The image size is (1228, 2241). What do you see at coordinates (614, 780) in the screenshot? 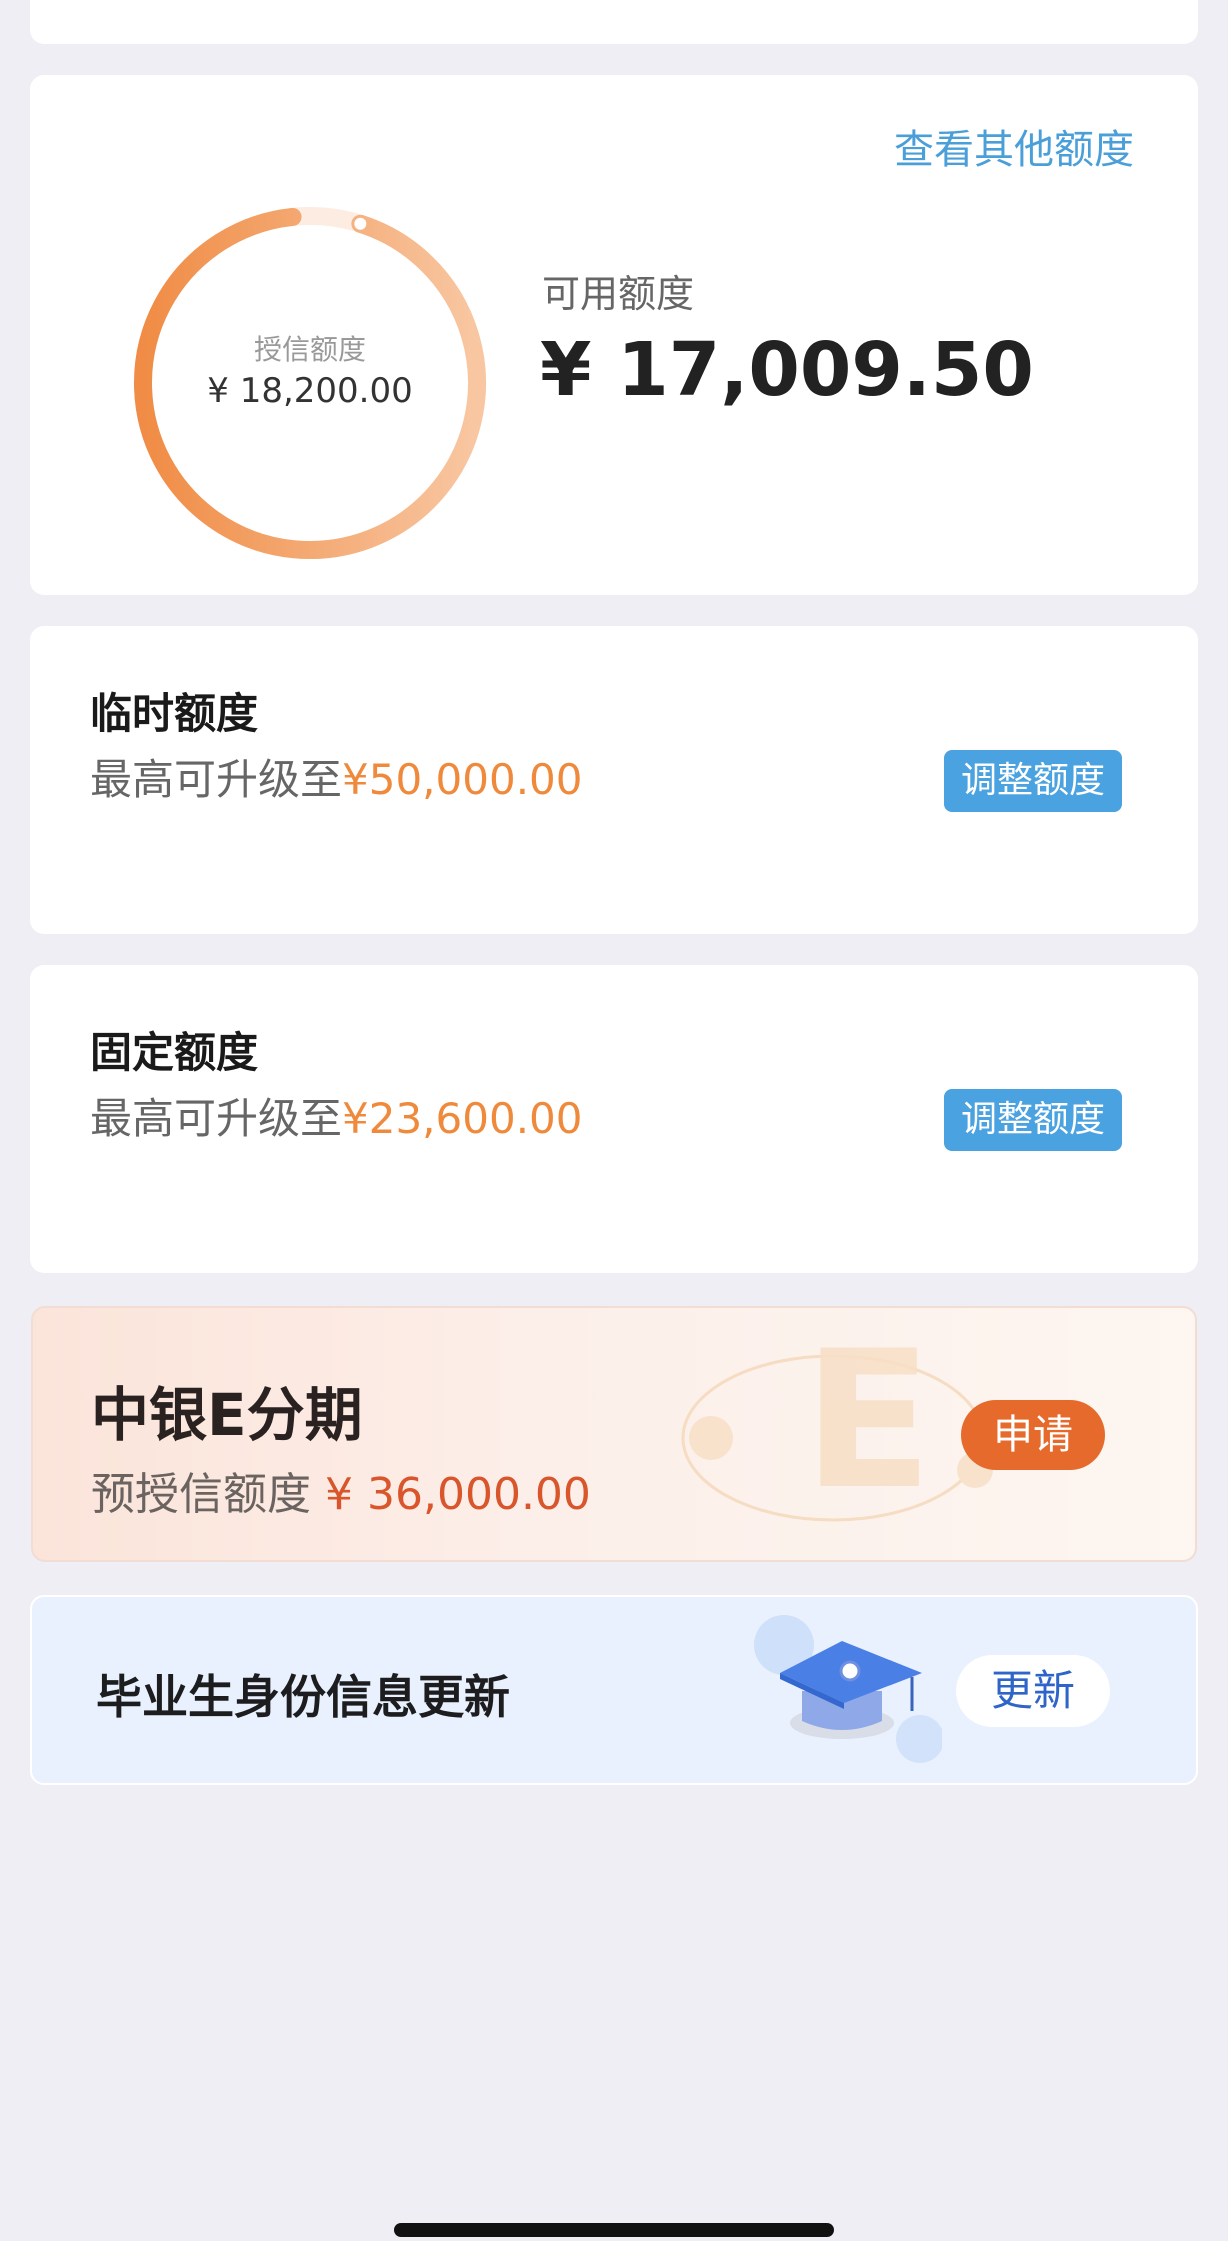
I see `temporary-limit-card: 临时额度 最高可升级至¥50,000.00 调整额度` at bounding box center [614, 780].